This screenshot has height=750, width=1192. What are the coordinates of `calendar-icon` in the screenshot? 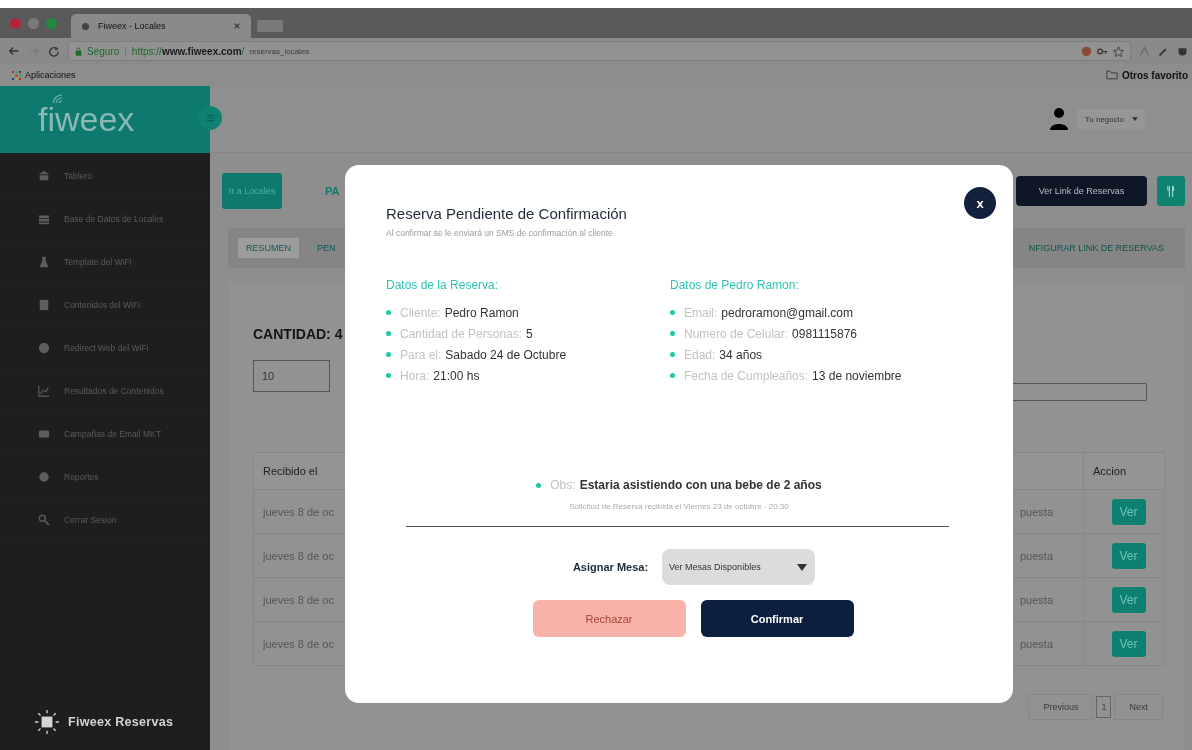 It's located at (47, 722).